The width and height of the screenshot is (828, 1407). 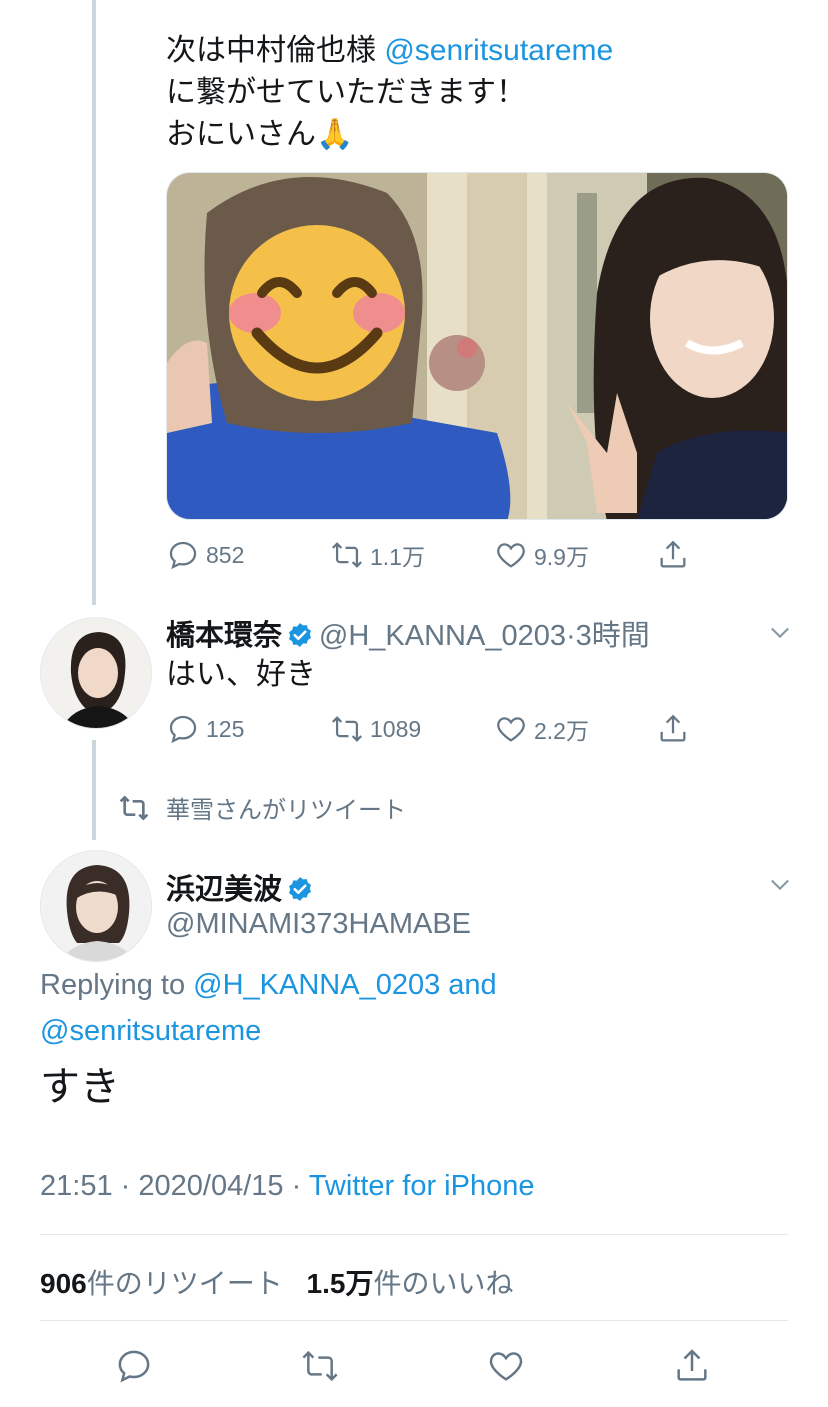 I want to click on tweet2-share-button, so click(x=673, y=729).